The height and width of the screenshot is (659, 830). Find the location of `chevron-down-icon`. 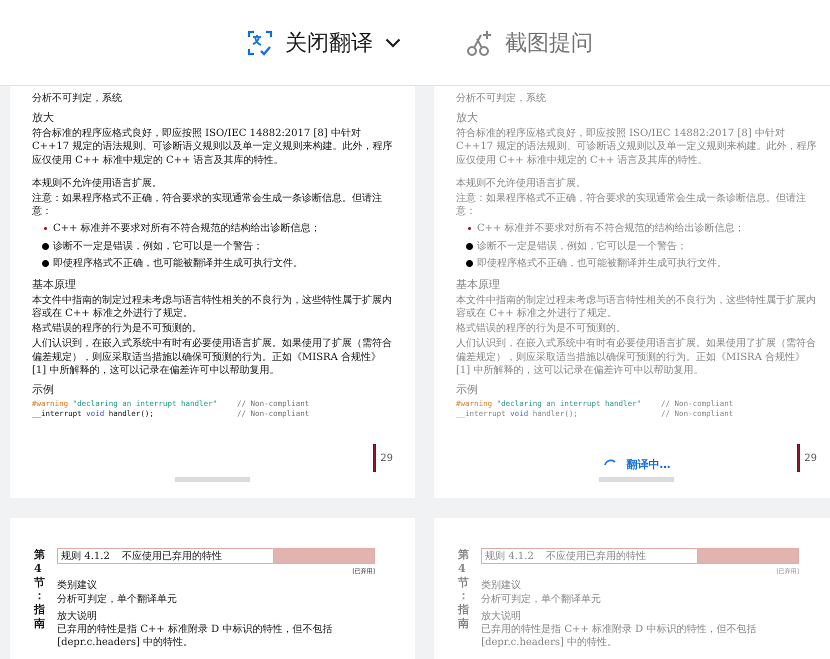

chevron-down-icon is located at coordinates (393, 43).